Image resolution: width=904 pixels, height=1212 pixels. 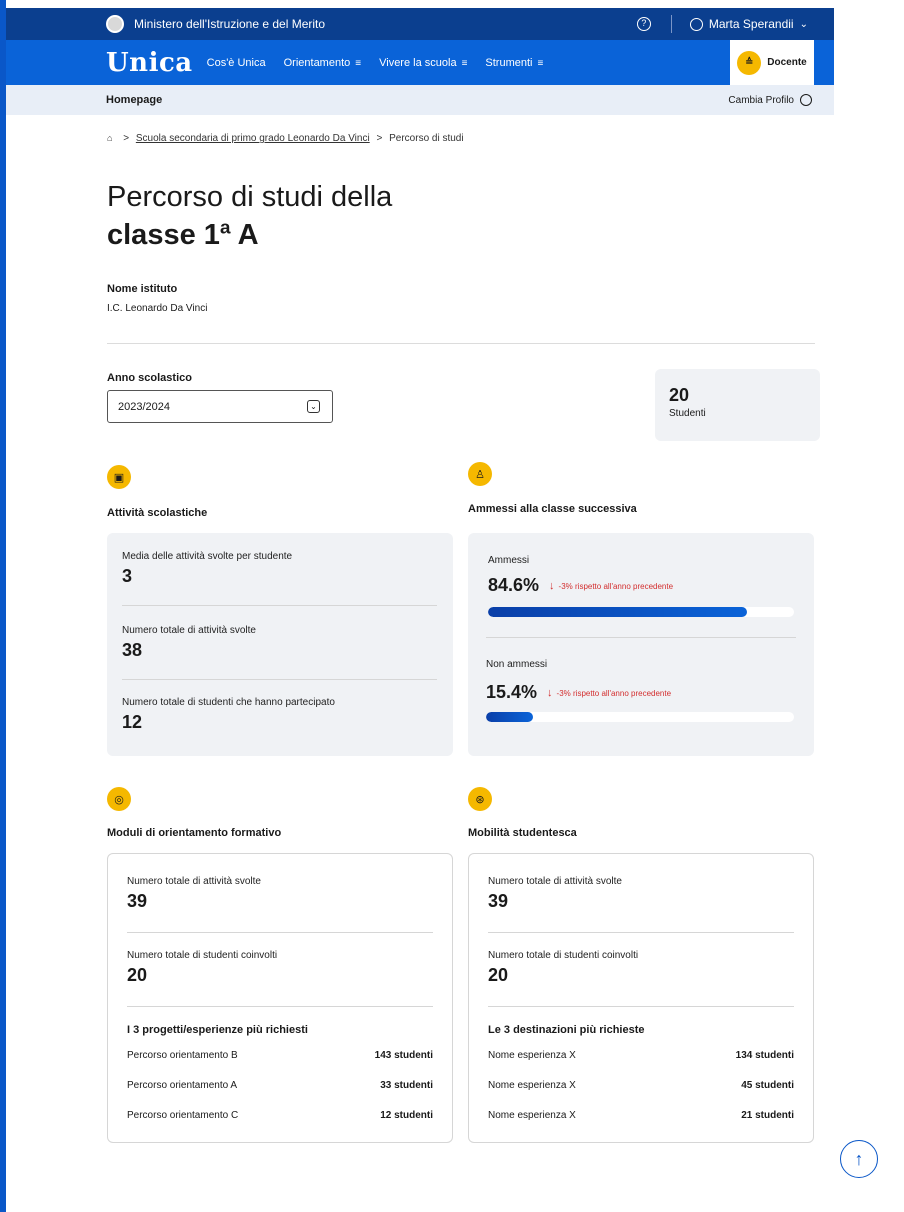 What do you see at coordinates (617, 612) in the screenshot?
I see `ammessi-progress-fill` at bounding box center [617, 612].